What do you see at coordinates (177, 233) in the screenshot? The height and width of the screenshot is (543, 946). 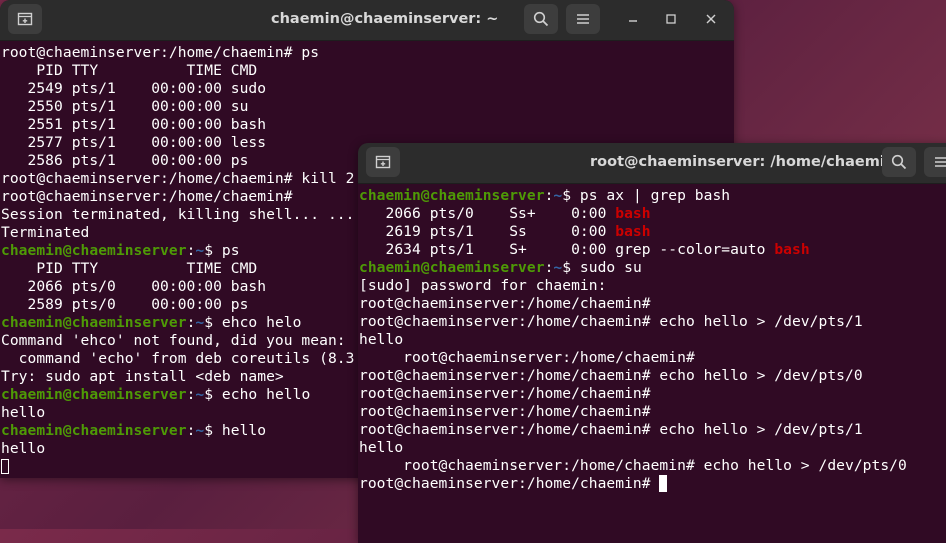 I see `terminal-line: Terminated` at bounding box center [177, 233].